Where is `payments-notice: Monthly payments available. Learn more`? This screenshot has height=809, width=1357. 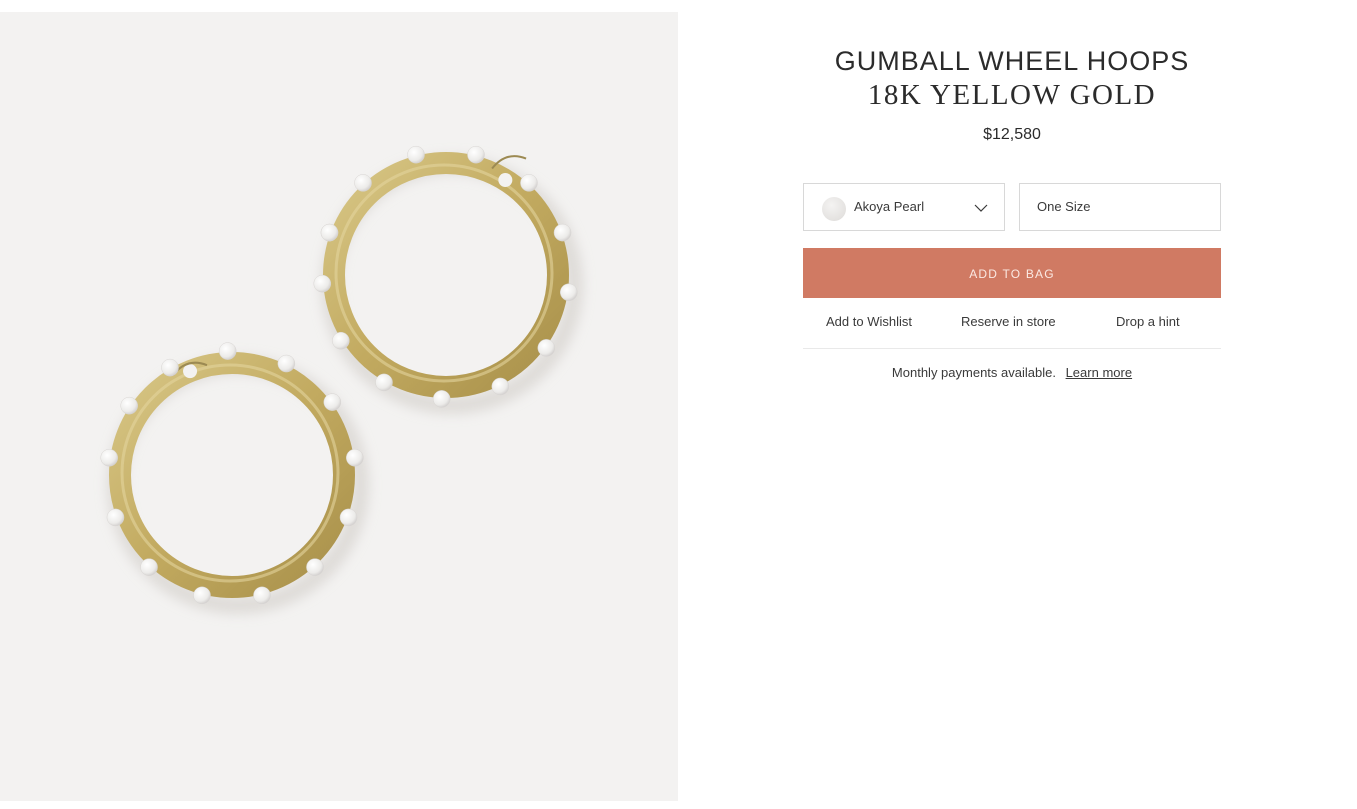
payments-notice: Monthly payments available. Learn more is located at coordinates (1012, 372).